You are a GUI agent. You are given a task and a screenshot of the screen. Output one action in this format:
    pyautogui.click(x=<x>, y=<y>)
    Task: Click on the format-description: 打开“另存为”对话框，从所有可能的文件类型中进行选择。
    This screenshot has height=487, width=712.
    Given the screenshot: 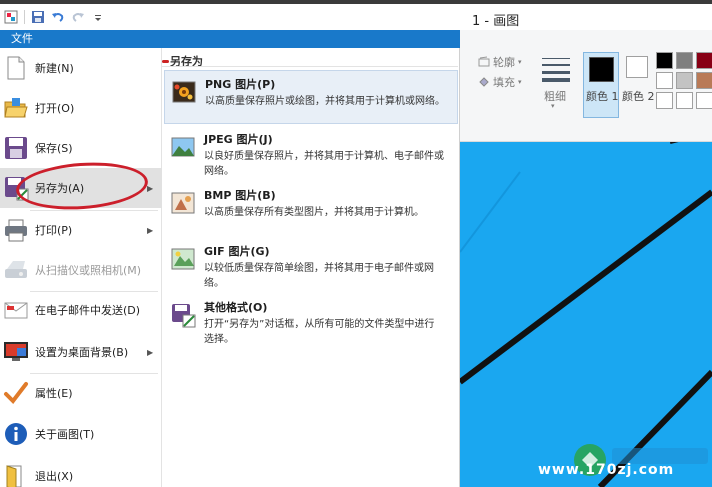 What is the action you would take?
    pyautogui.click(x=319, y=332)
    